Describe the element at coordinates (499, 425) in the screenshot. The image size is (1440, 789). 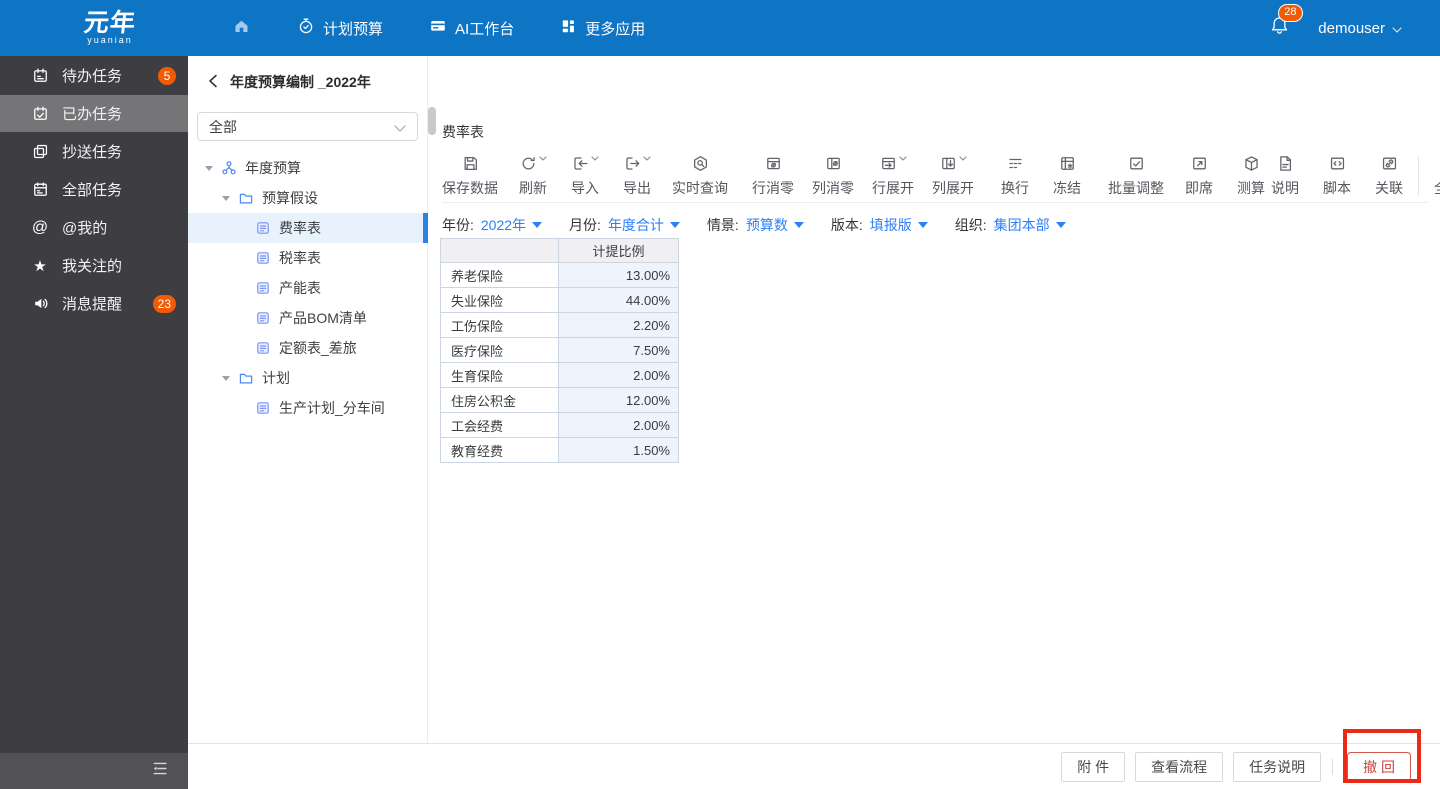
I see `row-label-cell: 工会经费` at that location.